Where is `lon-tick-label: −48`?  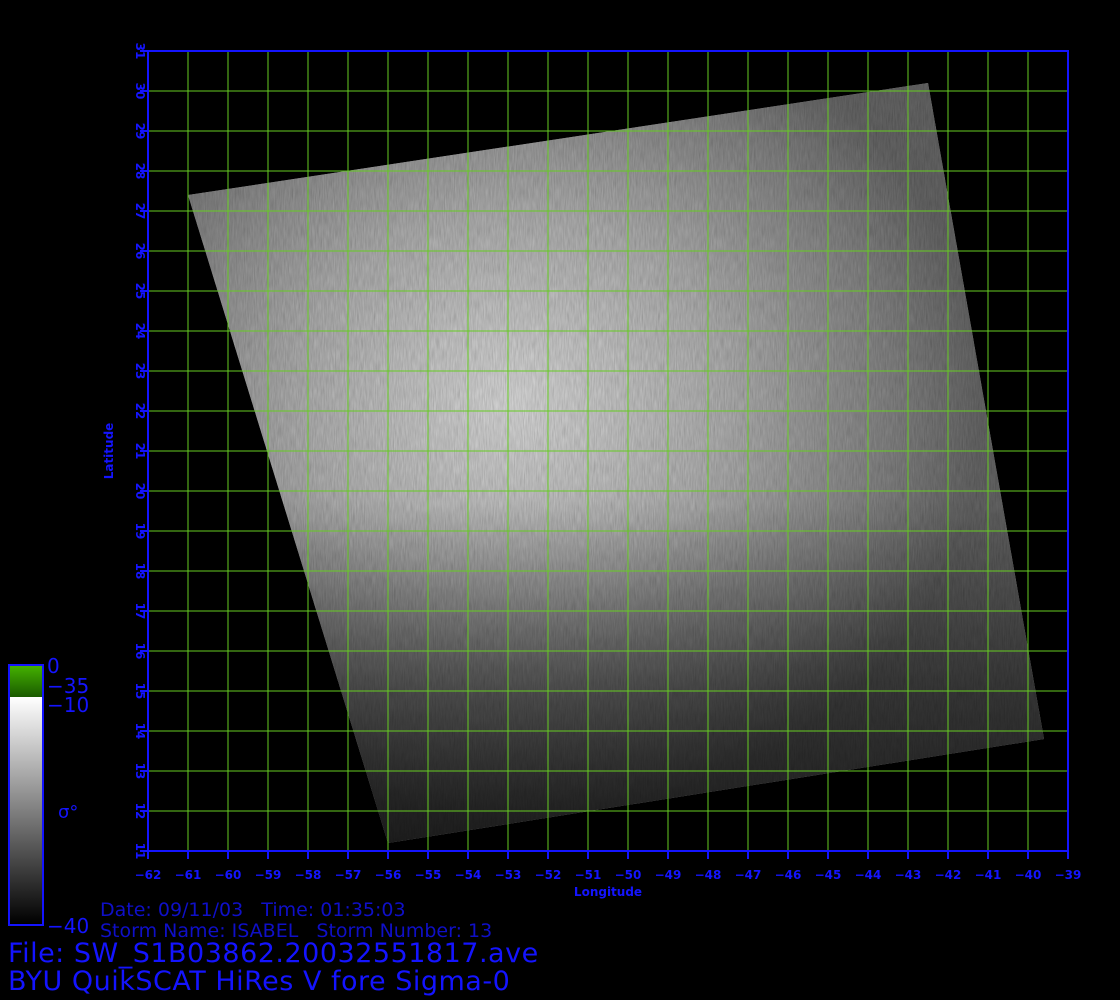
lon-tick-label: −48 is located at coordinates (708, 875).